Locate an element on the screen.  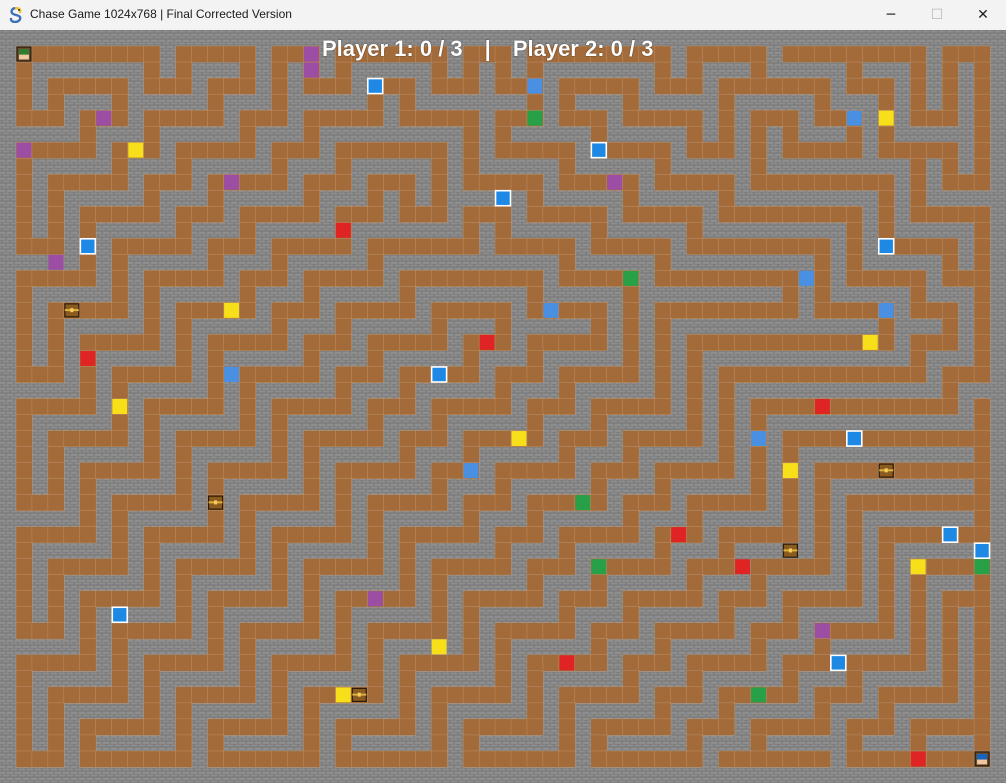
maximize-button: ☐ is located at coordinates (937, 15).